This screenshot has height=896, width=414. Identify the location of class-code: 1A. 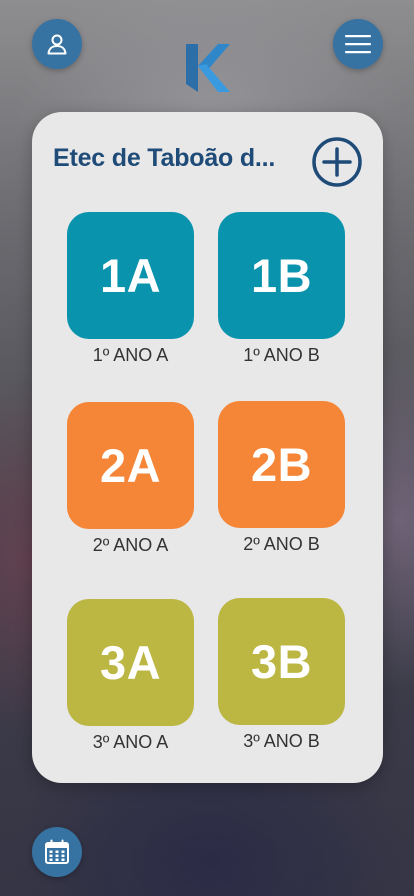
(130, 275).